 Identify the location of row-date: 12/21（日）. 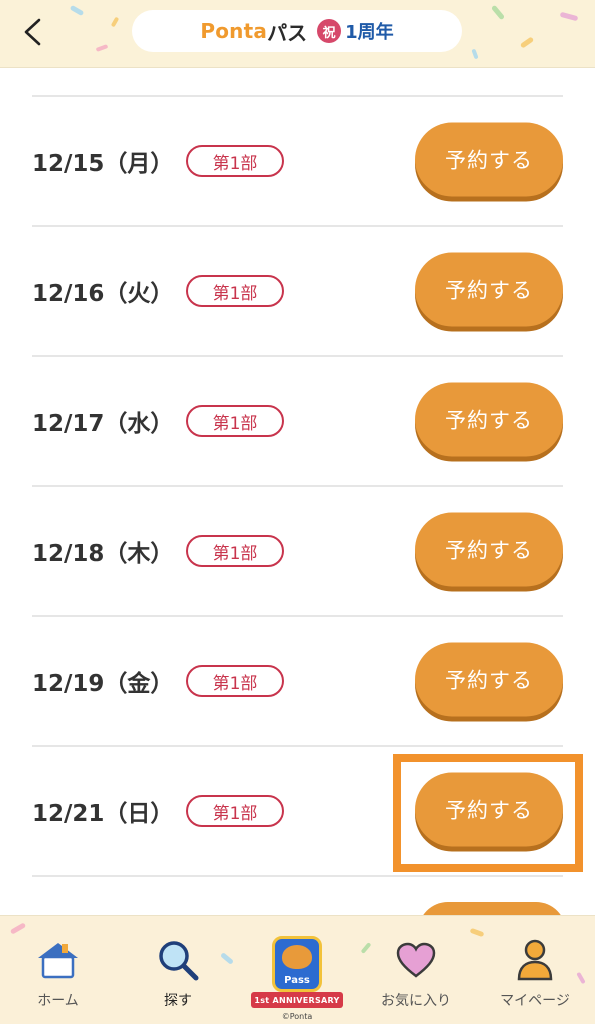
(103, 814).